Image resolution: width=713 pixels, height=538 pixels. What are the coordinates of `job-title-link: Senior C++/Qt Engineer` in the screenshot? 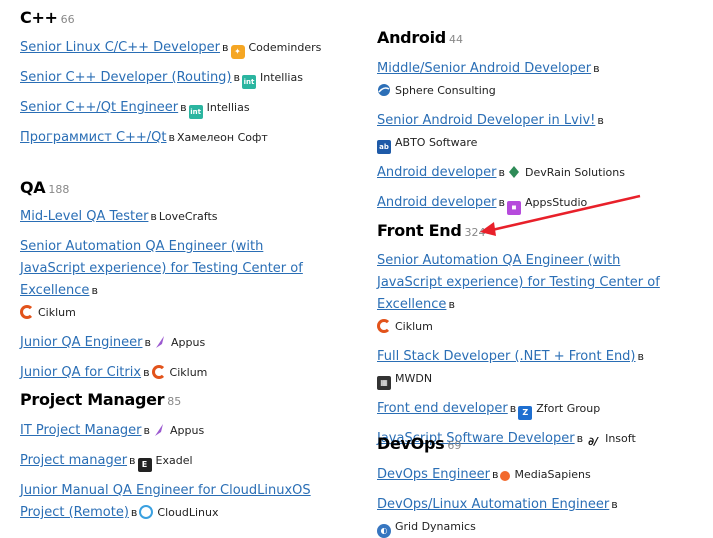 It's located at (99, 107).